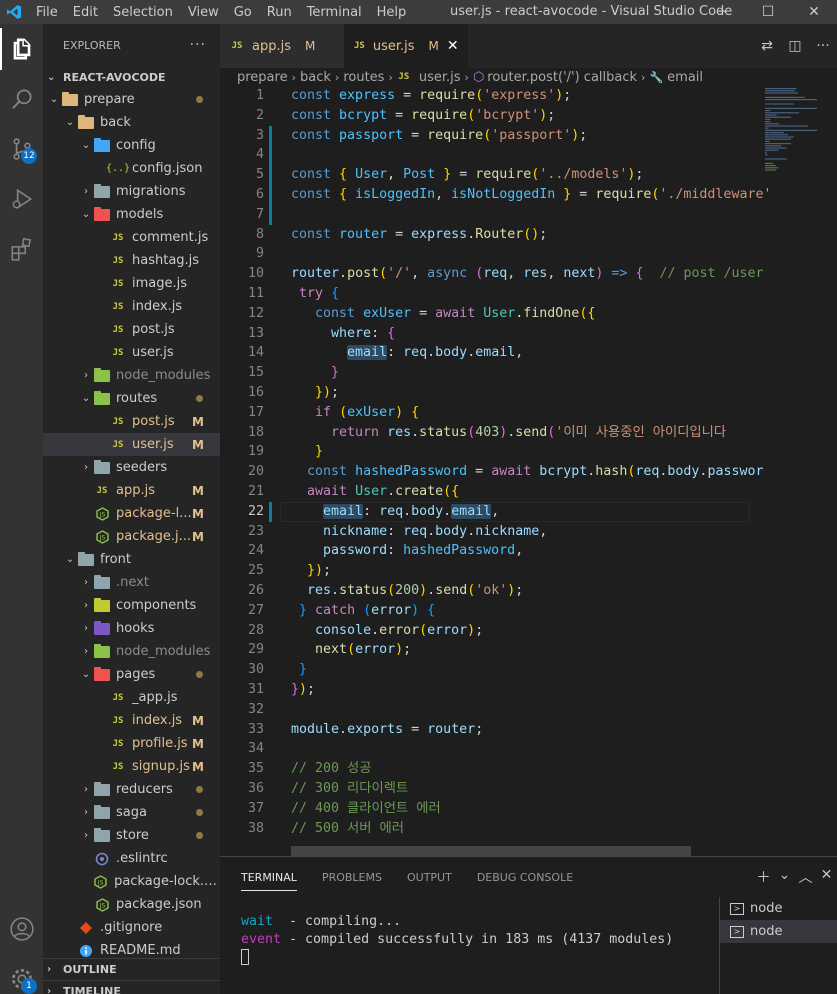  Describe the element at coordinates (21, 149) in the screenshot. I see `source-control-activity: 12` at that location.